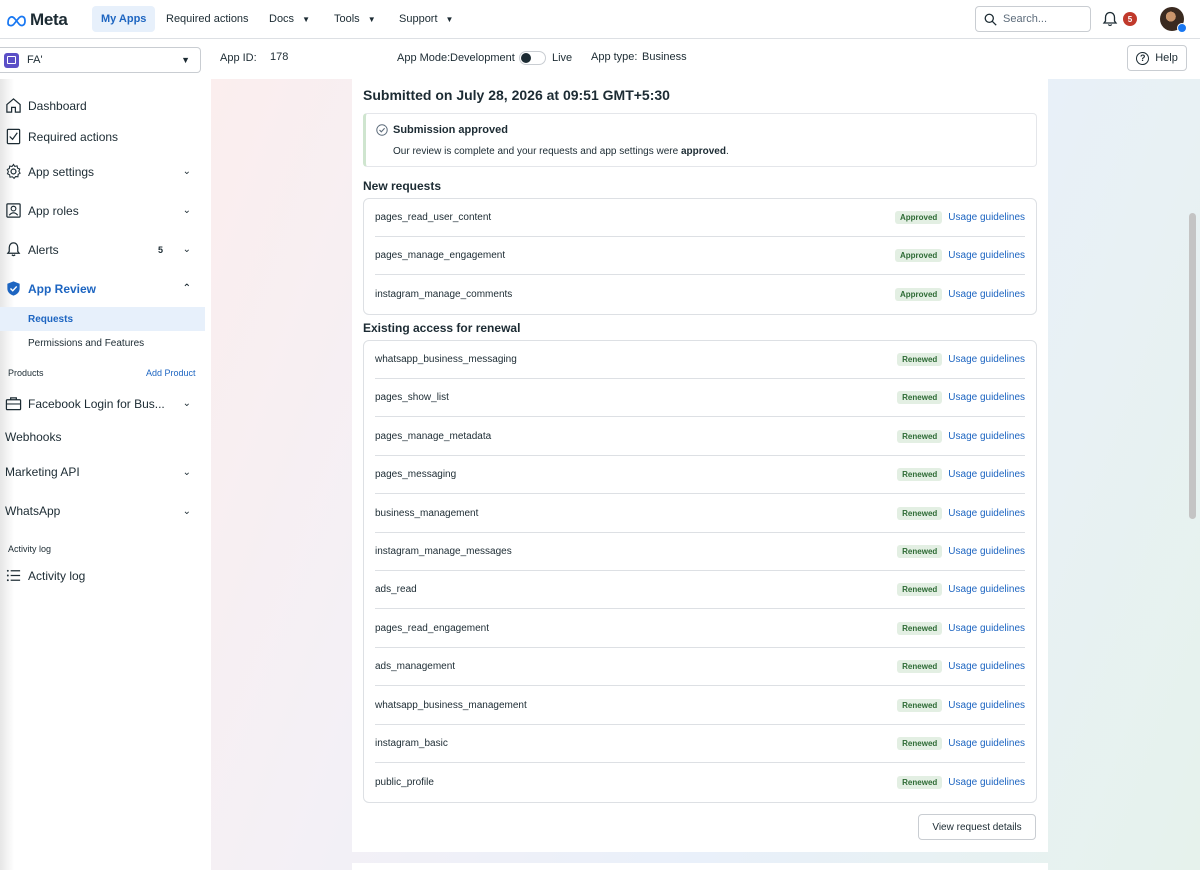 The width and height of the screenshot is (1200, 870). Describe the element at coordinates (103, 437) in the screenshot. I see `sidebar-item-webhooks: Webhooks` at that location.